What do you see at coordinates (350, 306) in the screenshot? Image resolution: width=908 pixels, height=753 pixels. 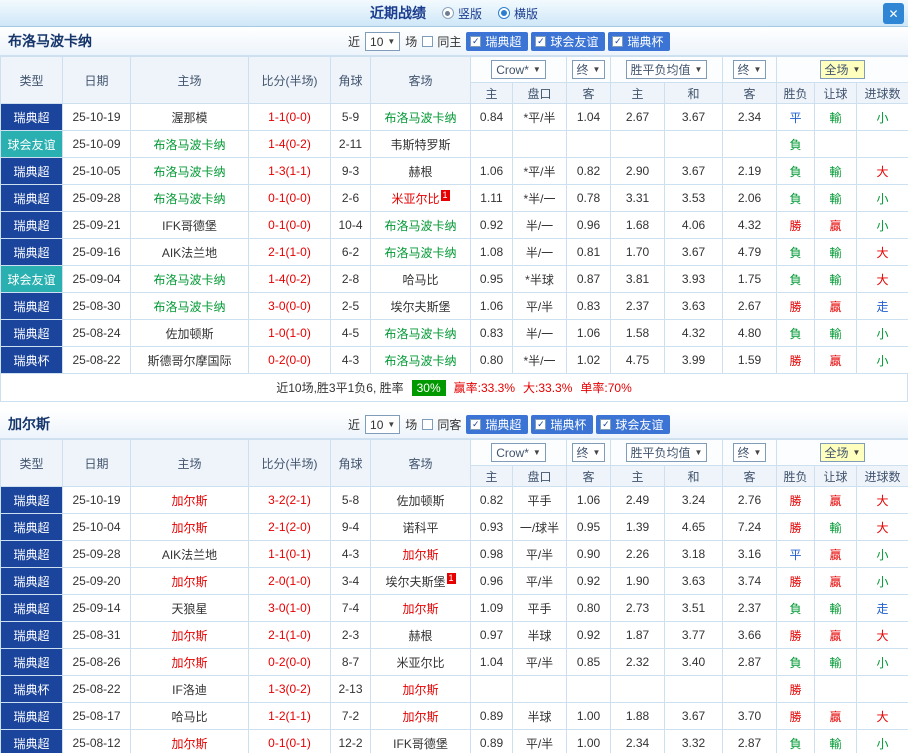 I see `corner-cell: 2-5` at bounding box center [350, 306].